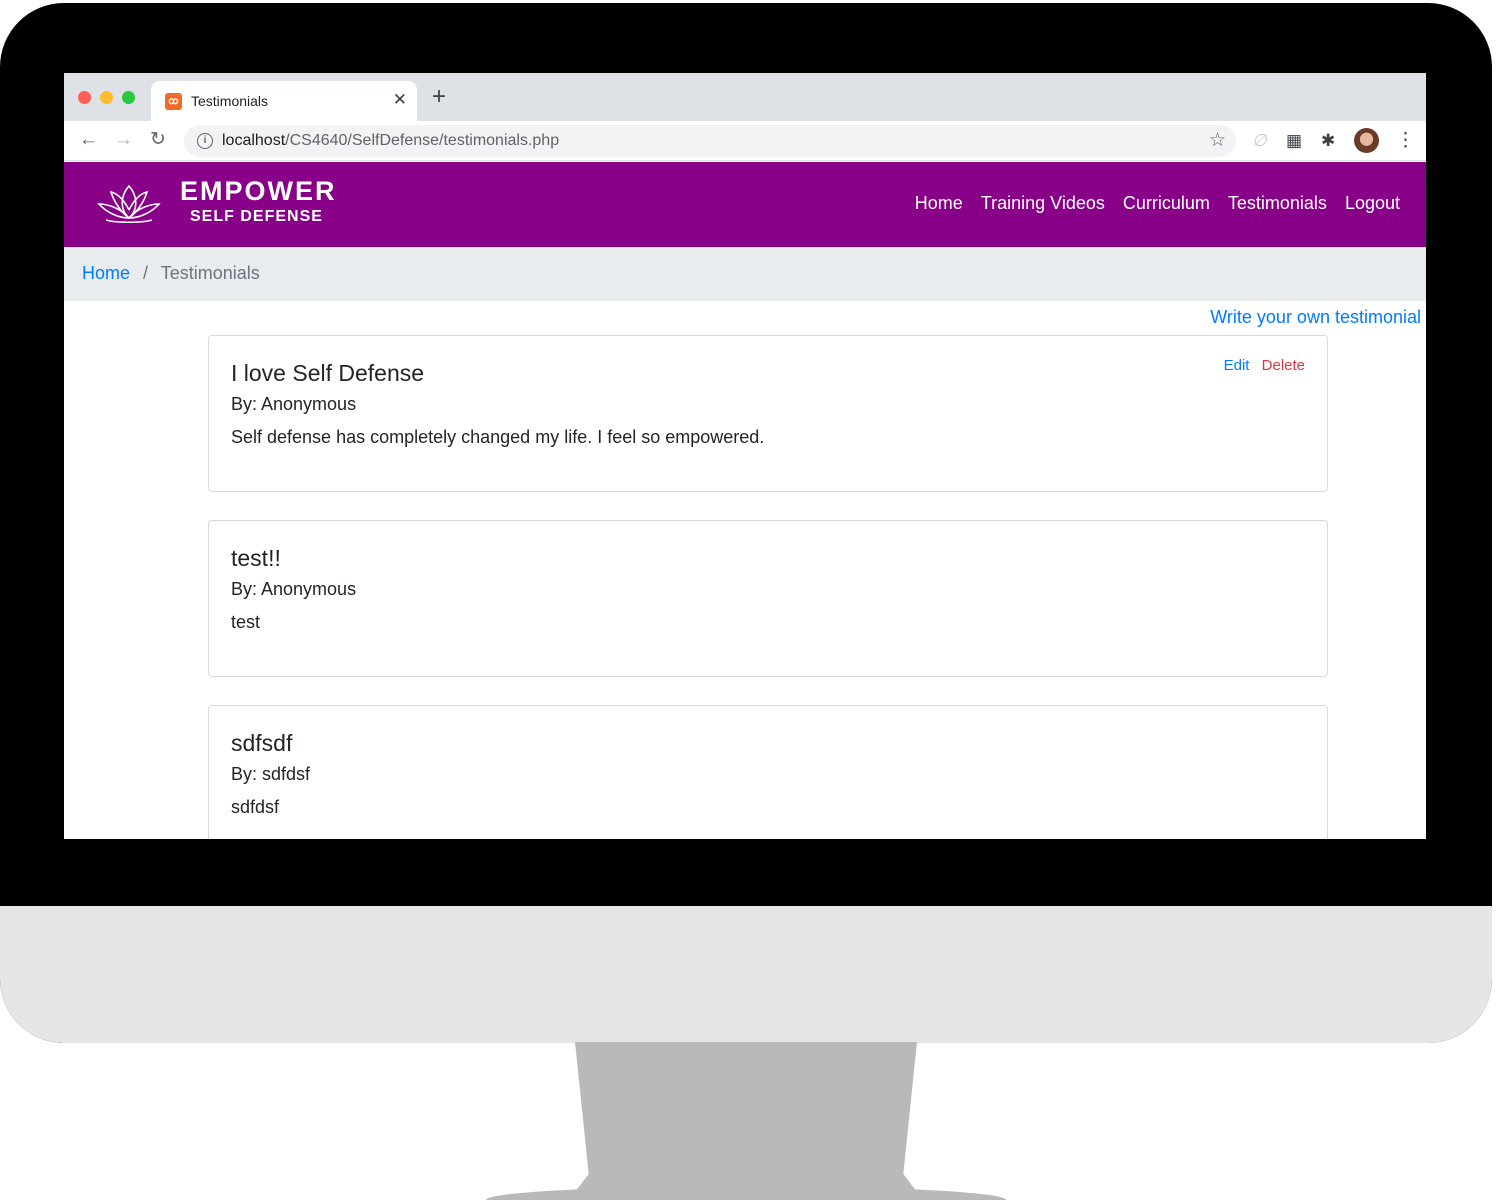 The image size is (1500, 1200). Describe the element at coordinates (1328, 141) in the screenshot. I see `puzzle-icon: ✱` at that location.